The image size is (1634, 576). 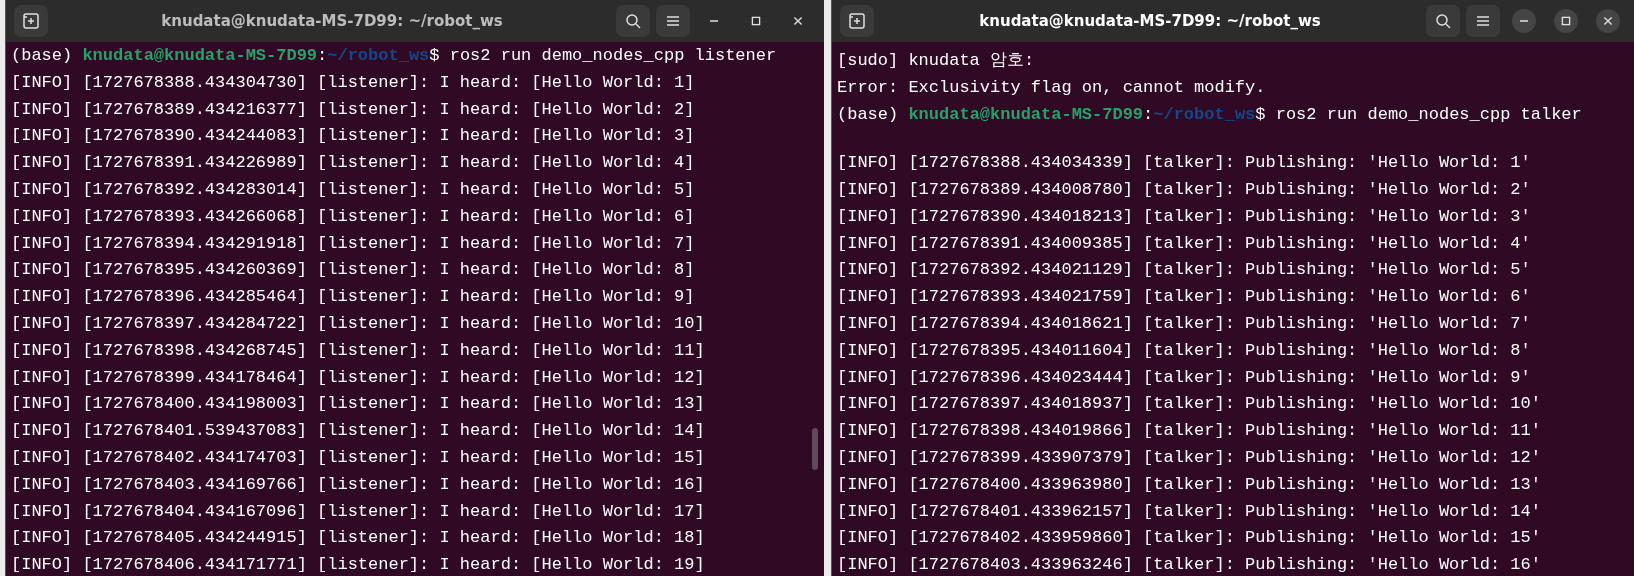 What do you see at coordinates (358, 431) in the screenshot?
I see `output-line: [INFO] [1727678401.539437083] [listener]: I heard: [Hello World: 14]` at bounding box center [358, 431].